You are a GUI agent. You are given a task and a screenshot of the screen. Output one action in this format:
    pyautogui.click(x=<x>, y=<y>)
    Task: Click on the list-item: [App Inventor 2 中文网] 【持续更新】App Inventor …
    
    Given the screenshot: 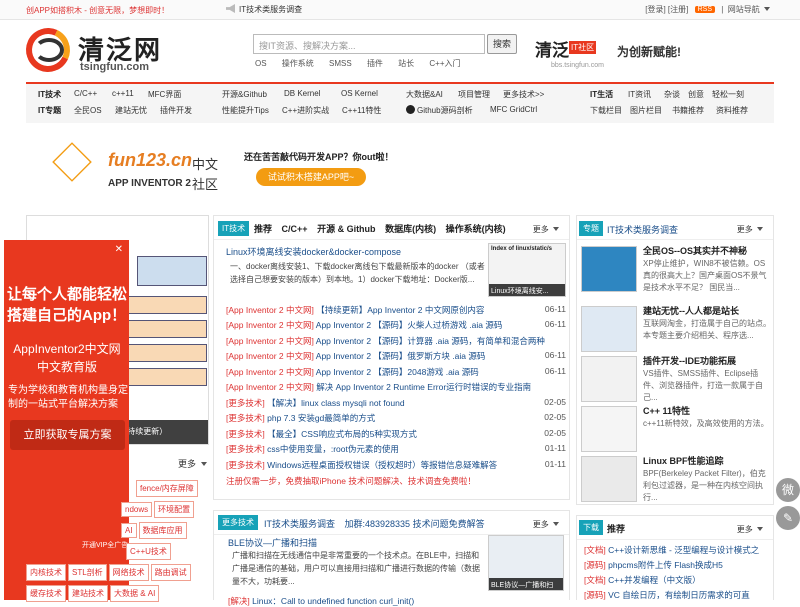 What is the action you would take?
    pyautogui.click(x=396, y=311)
    